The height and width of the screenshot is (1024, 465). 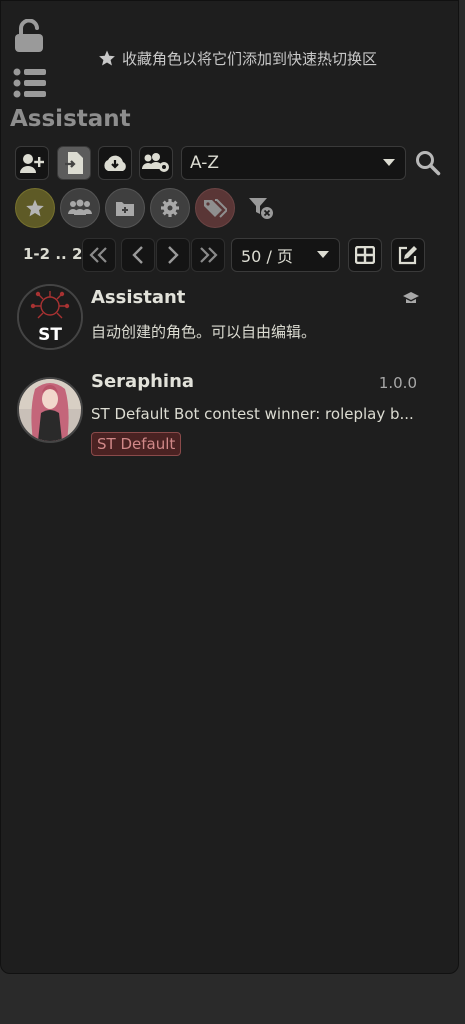 I want to click on pagination-range: 1-2 .. 2, so click(x=53, y=254).